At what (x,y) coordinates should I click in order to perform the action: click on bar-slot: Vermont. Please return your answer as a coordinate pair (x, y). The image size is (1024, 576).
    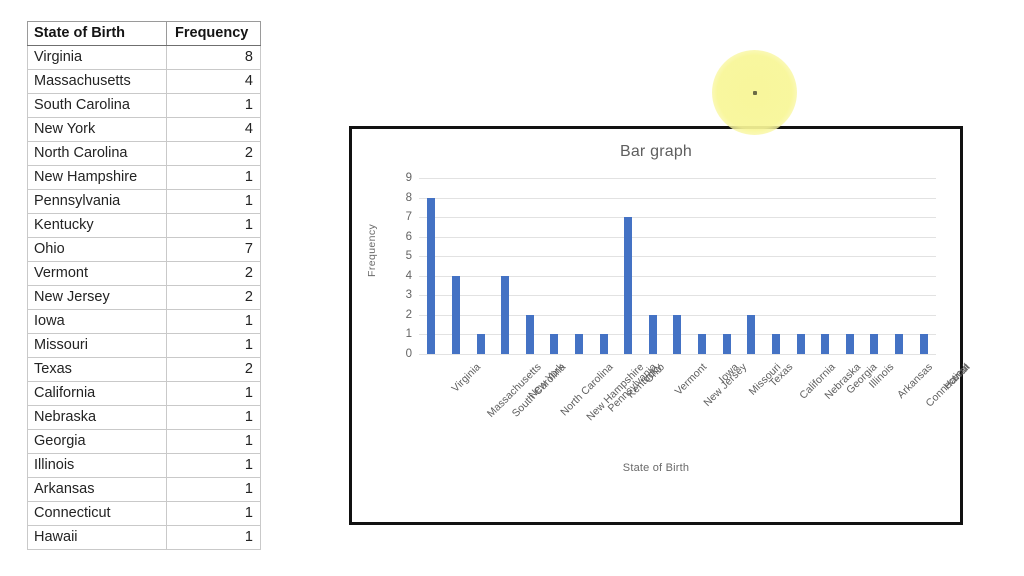
    Looking at the image, I should click on (675, 288).